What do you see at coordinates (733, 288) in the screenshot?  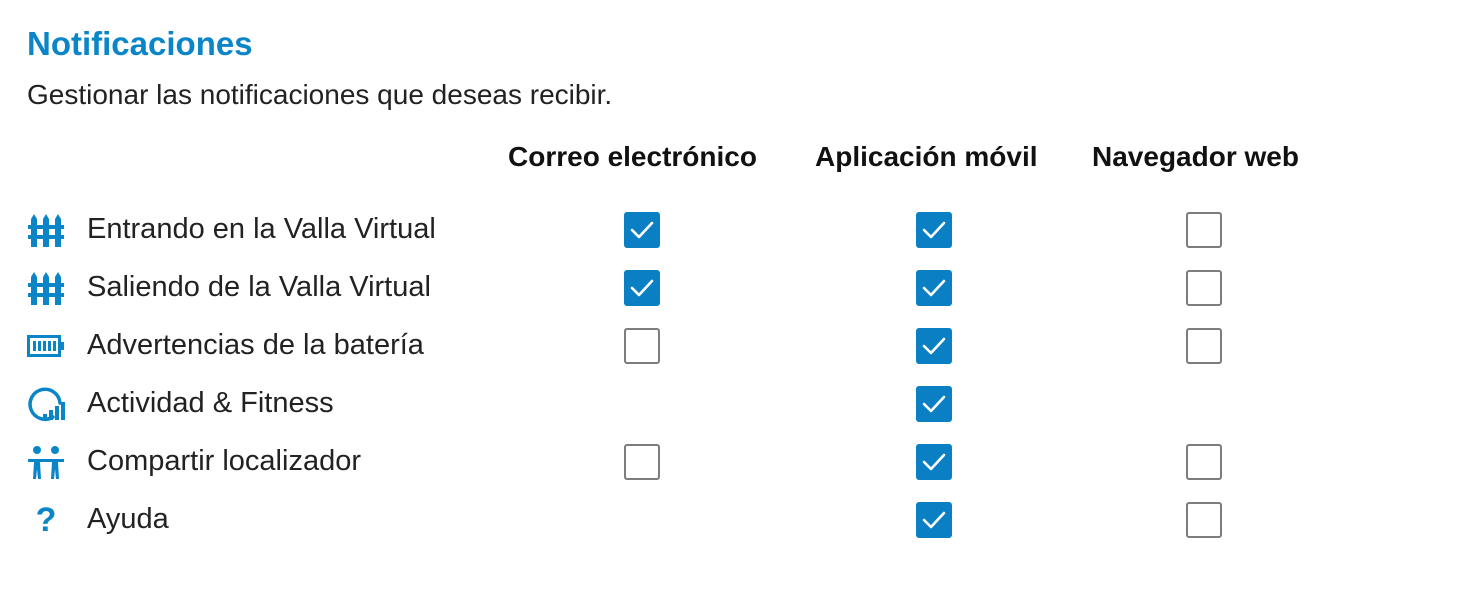 I see `notification-row-geofence-exit: Saliendo de la Valla Virtual` at bounding box center [733, 288].